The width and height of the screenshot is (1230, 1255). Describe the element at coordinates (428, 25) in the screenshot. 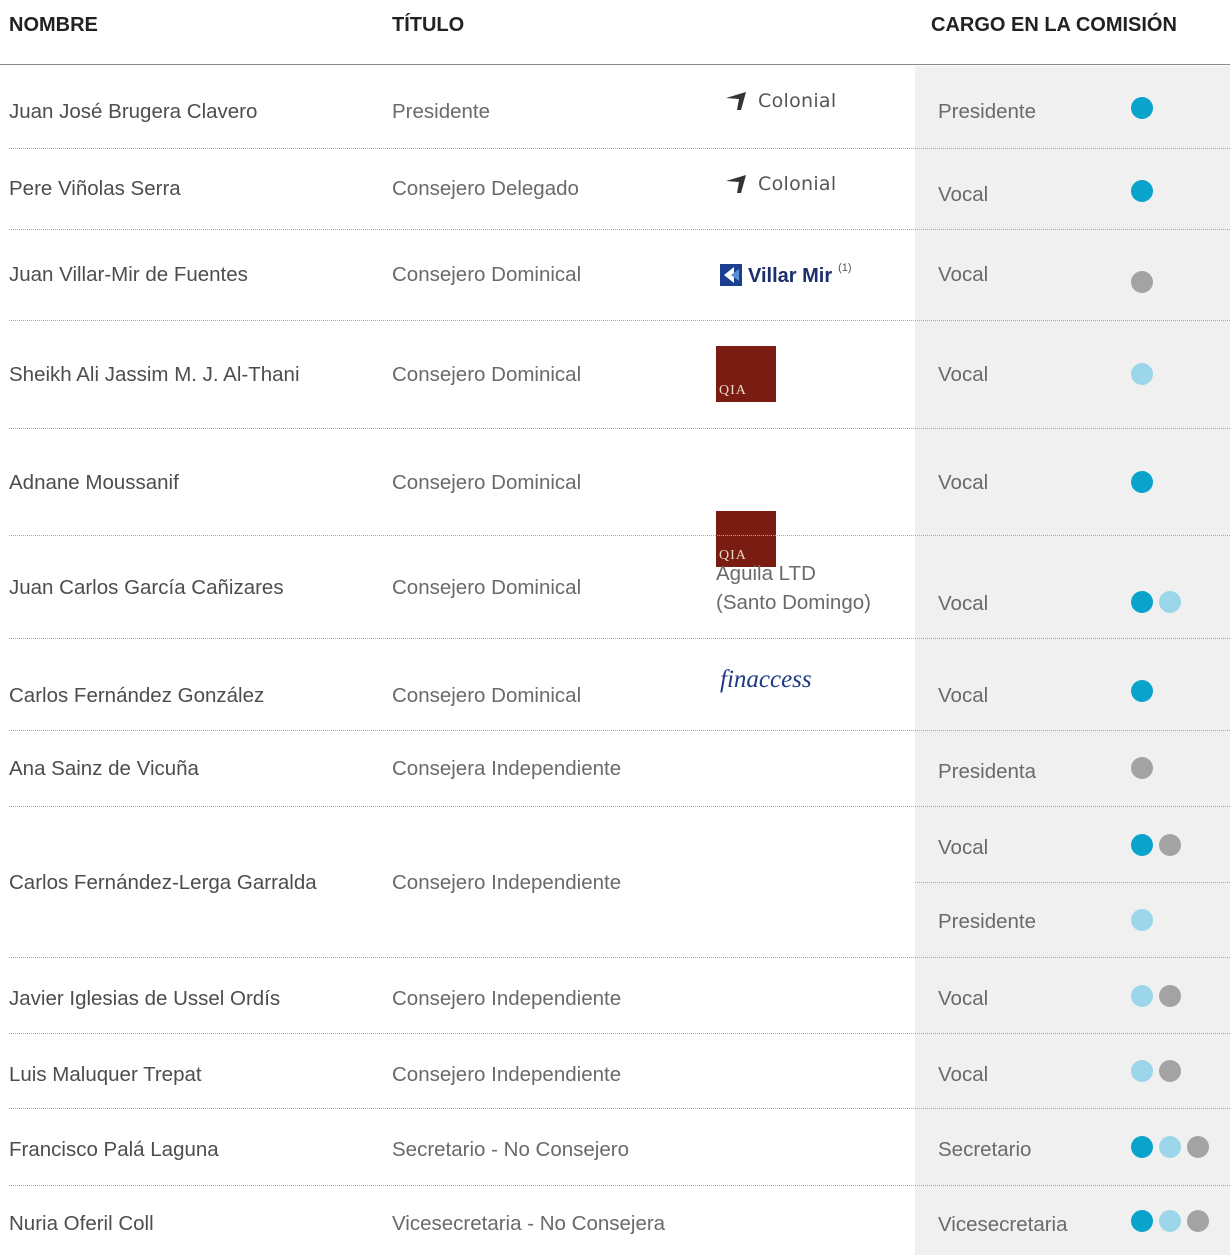

I see `header-titulo: TÍTULO` at that location.